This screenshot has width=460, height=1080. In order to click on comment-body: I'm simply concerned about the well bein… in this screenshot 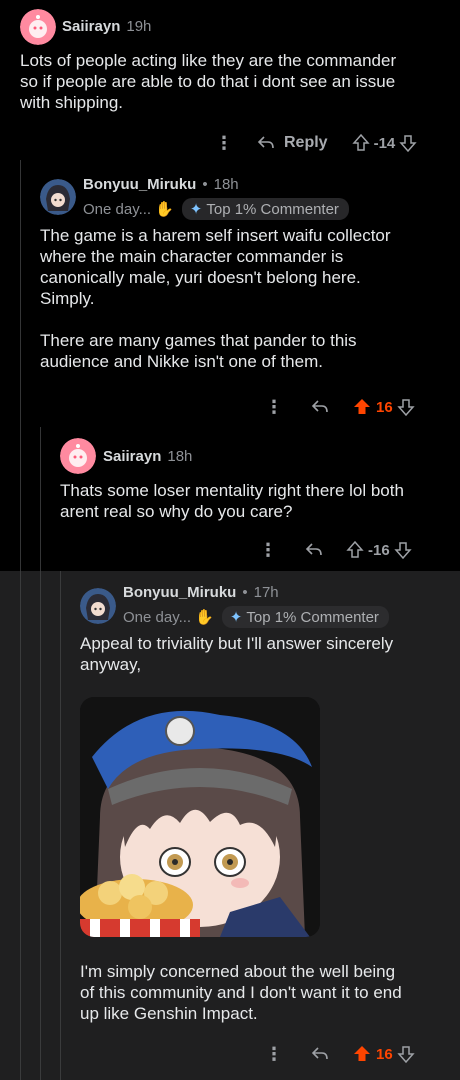, I will do `click(241, 992)`.